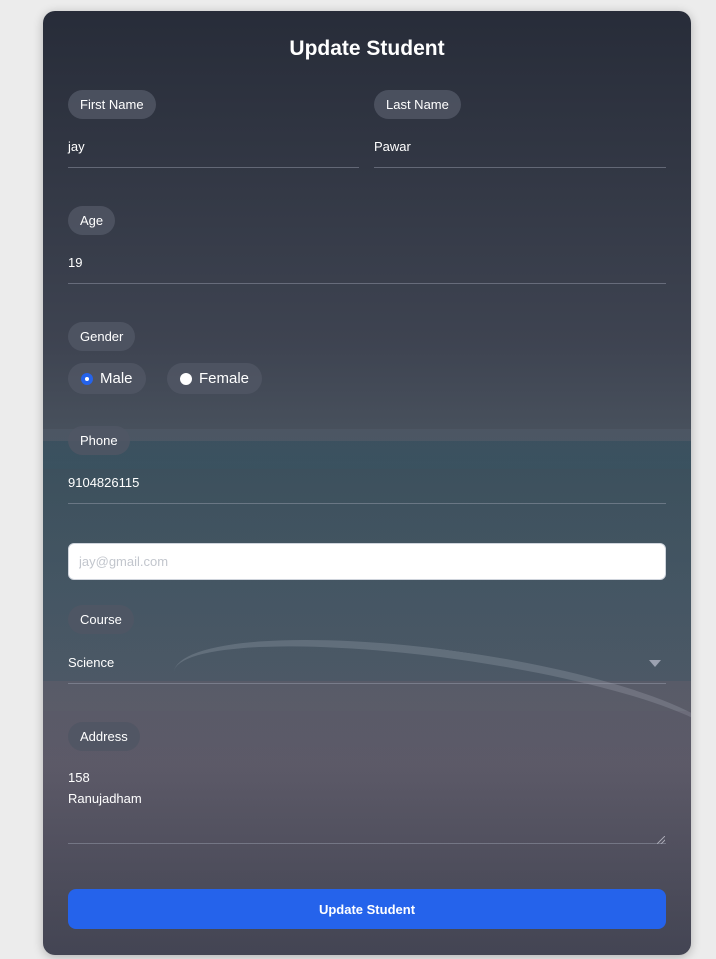 The width and height of the screenshot is (716, 959). Describe the element at coordinates (75, 262) in the screenshot. I see `age-field: 19` at that location.